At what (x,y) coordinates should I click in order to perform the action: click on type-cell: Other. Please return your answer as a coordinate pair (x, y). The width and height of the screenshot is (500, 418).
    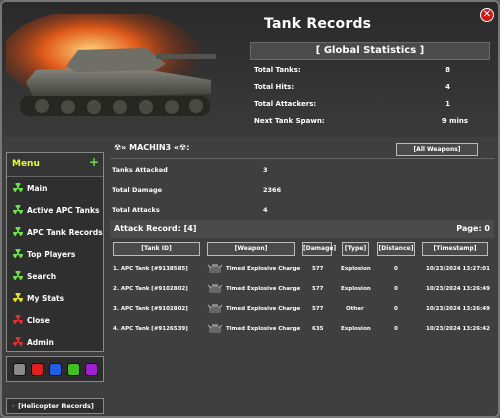
    Looking at the image, I should click on (355, 309).